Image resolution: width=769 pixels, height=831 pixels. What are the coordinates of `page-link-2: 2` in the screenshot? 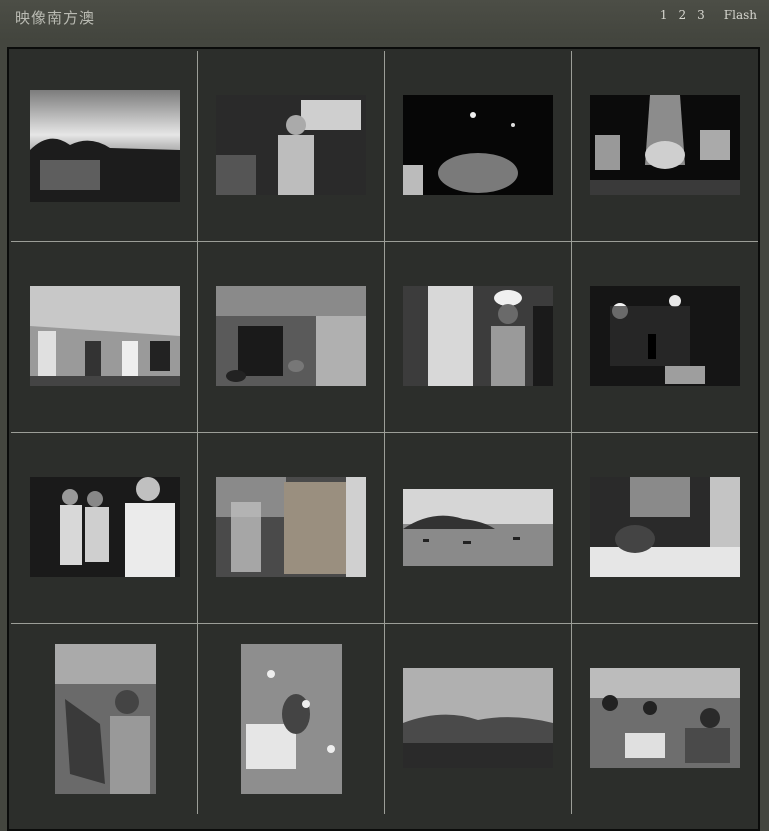 It's located at (683, 15).